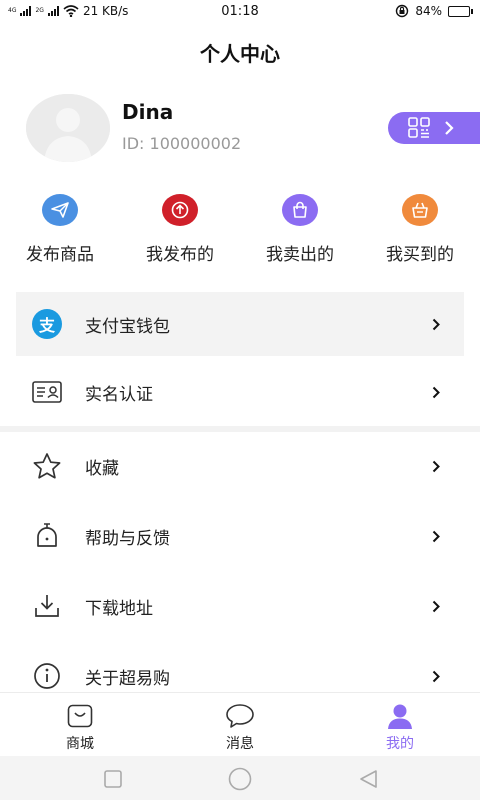  I want to click on alipay-icon: 支, so click(47, 324).